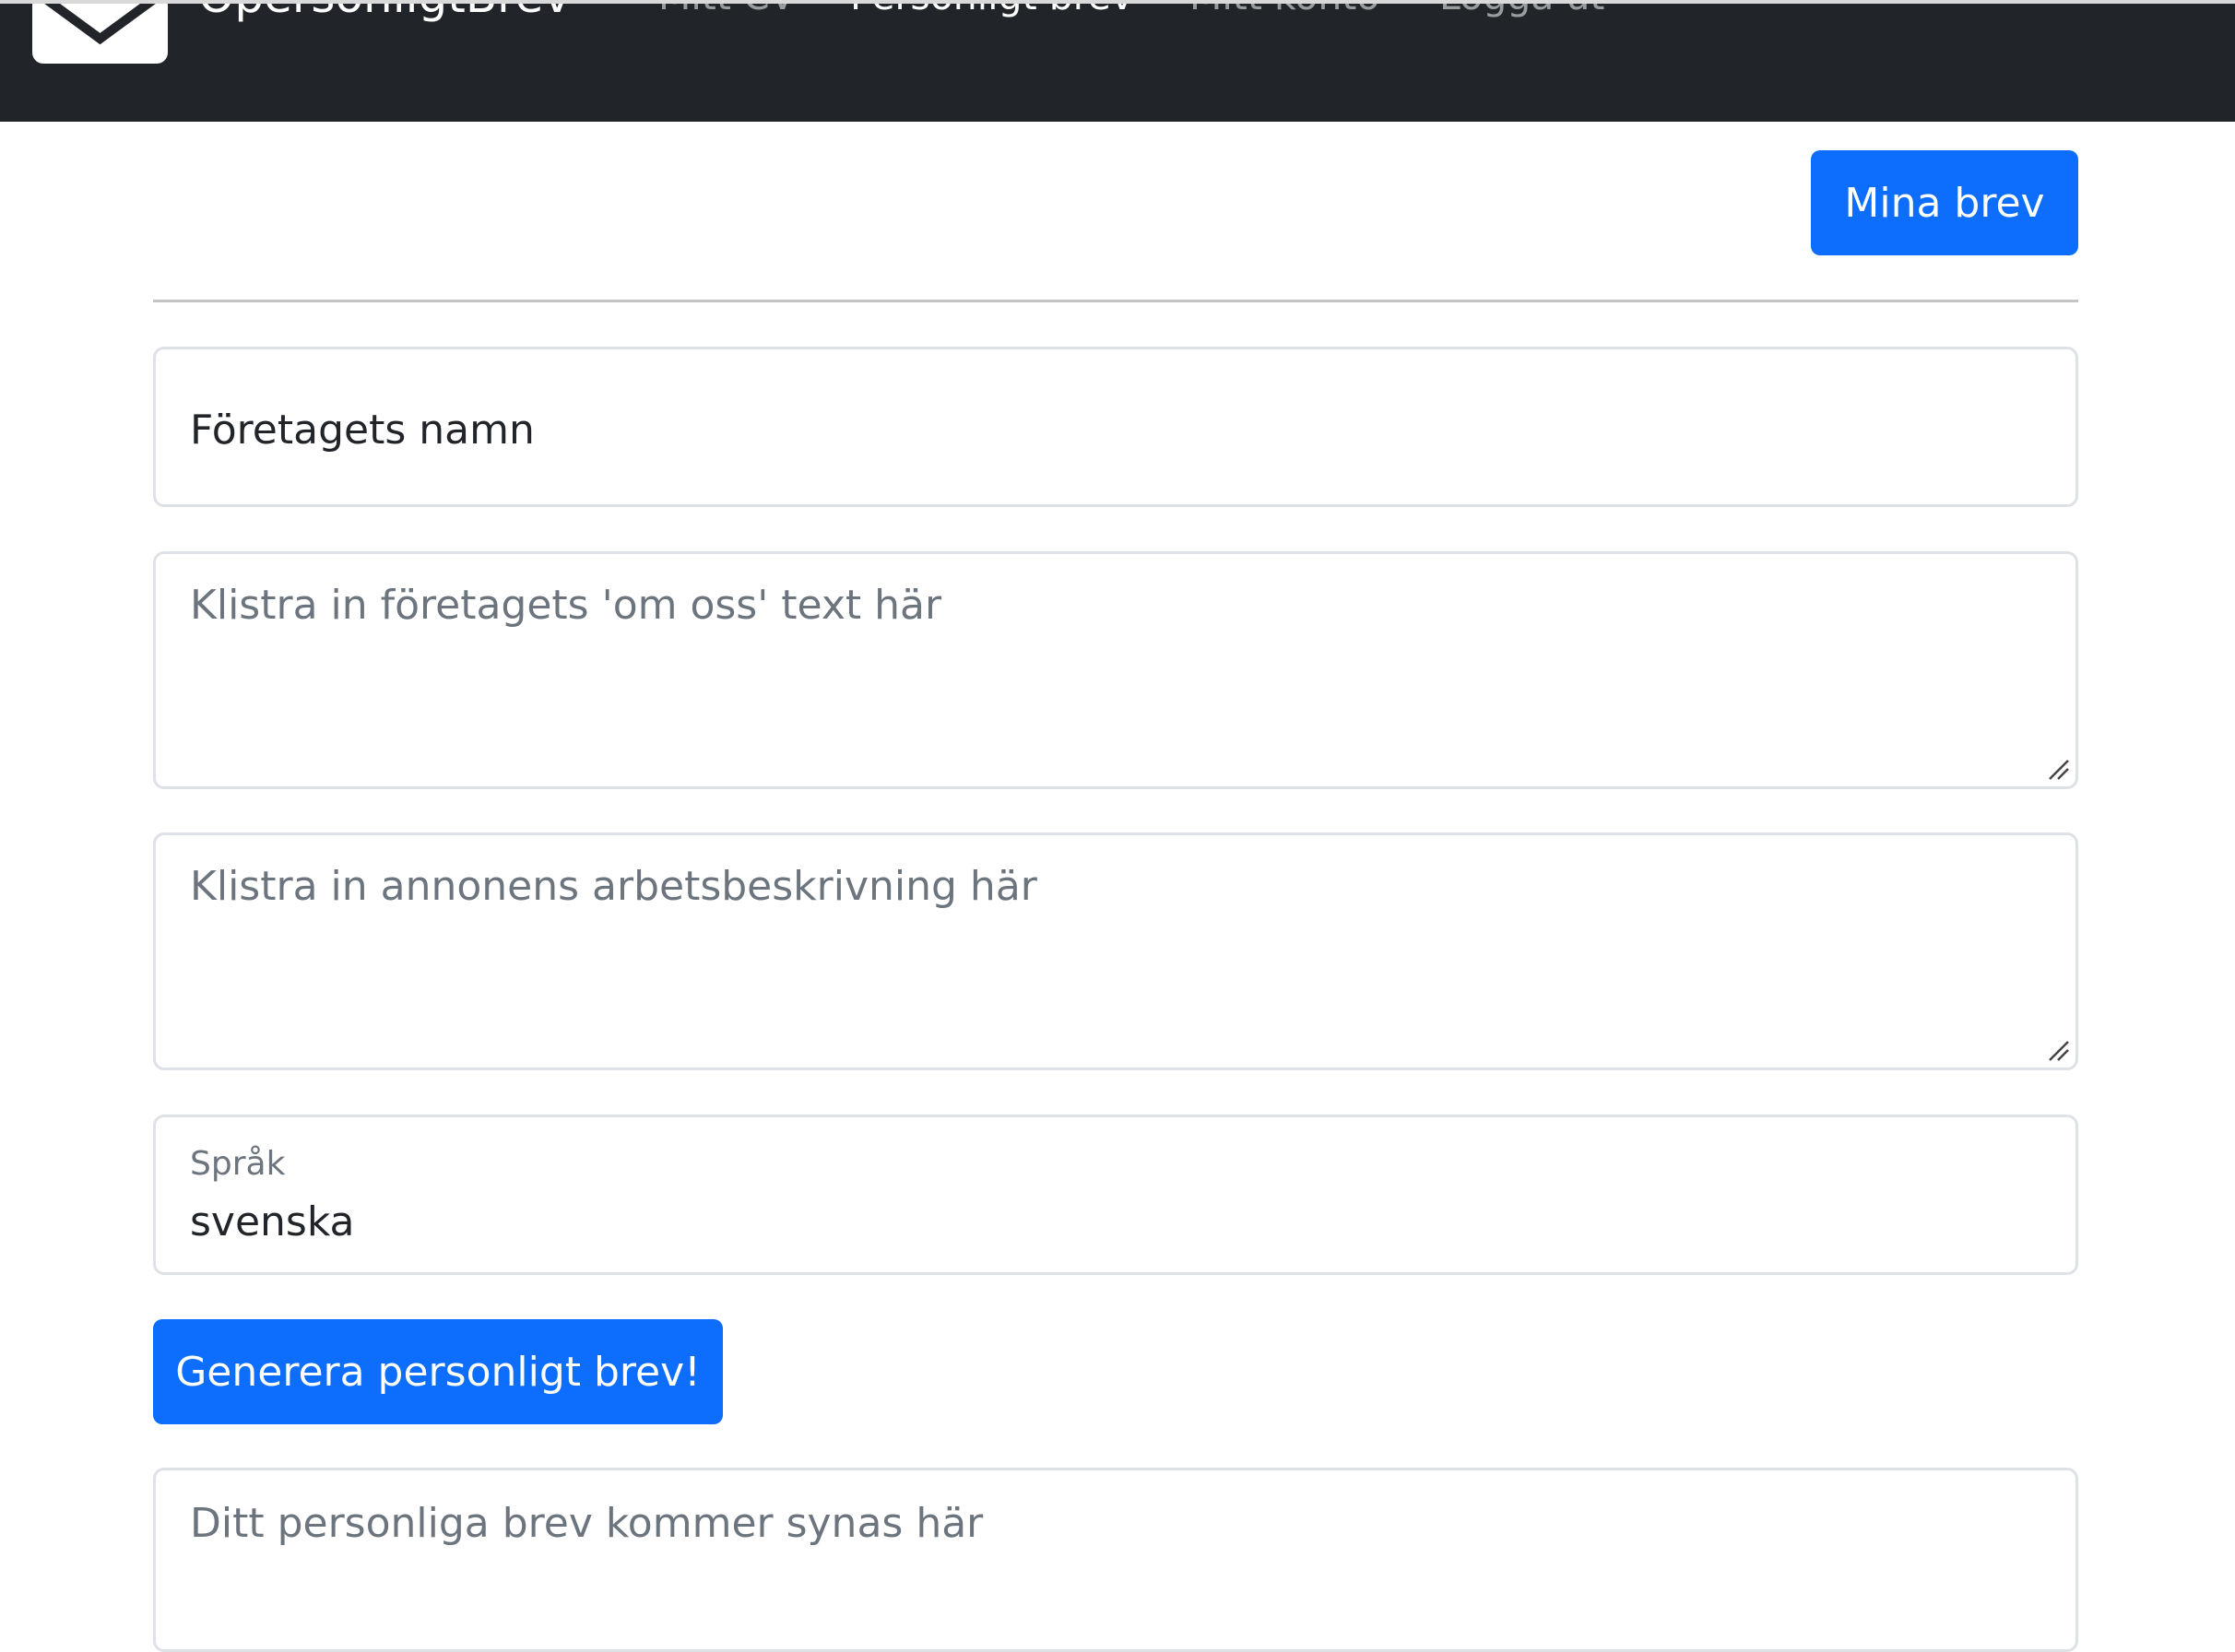  What do you see at coordinates (587, 1523) in the screenshot?
I see `letter-output-placeholder: Ditt personliga brev kommer synas här` at bounding box center [587, 1523].